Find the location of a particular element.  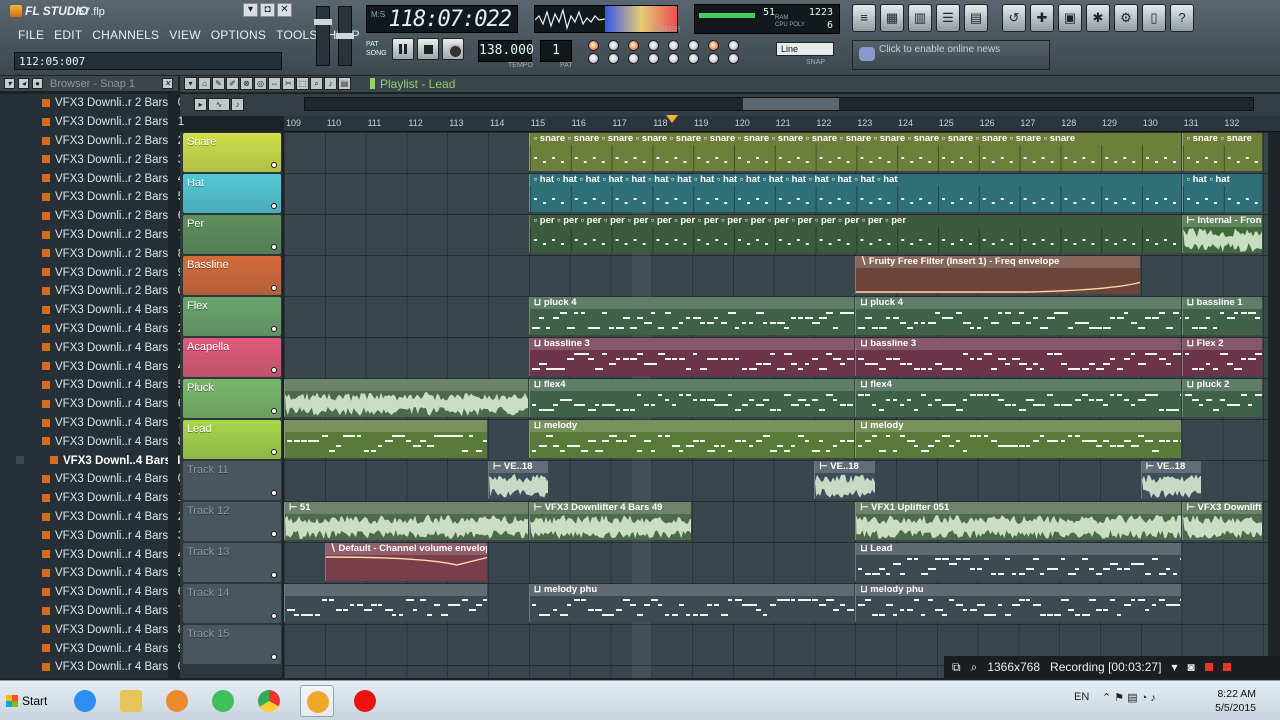

track-header: Acapella is located at coordinates (232, 357).